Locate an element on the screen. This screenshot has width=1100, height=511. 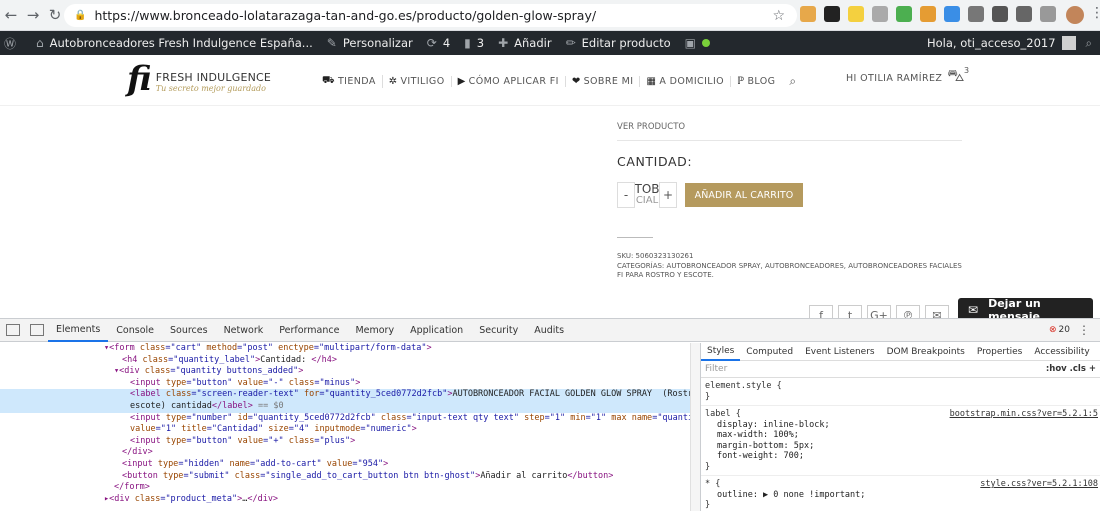
dom-node: ▾<div class="quantity buttons_added"> is located at coordinates (345, 372).